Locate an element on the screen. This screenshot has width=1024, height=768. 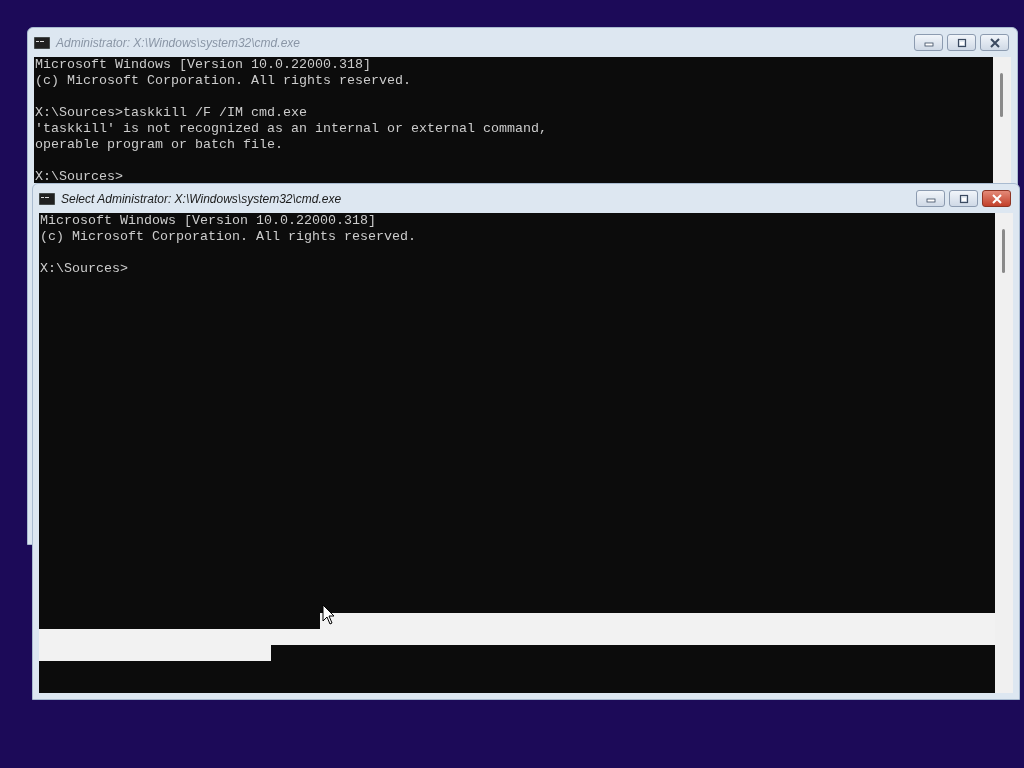
console-line: operable program or batch file. is located at coordinates (159, 145).